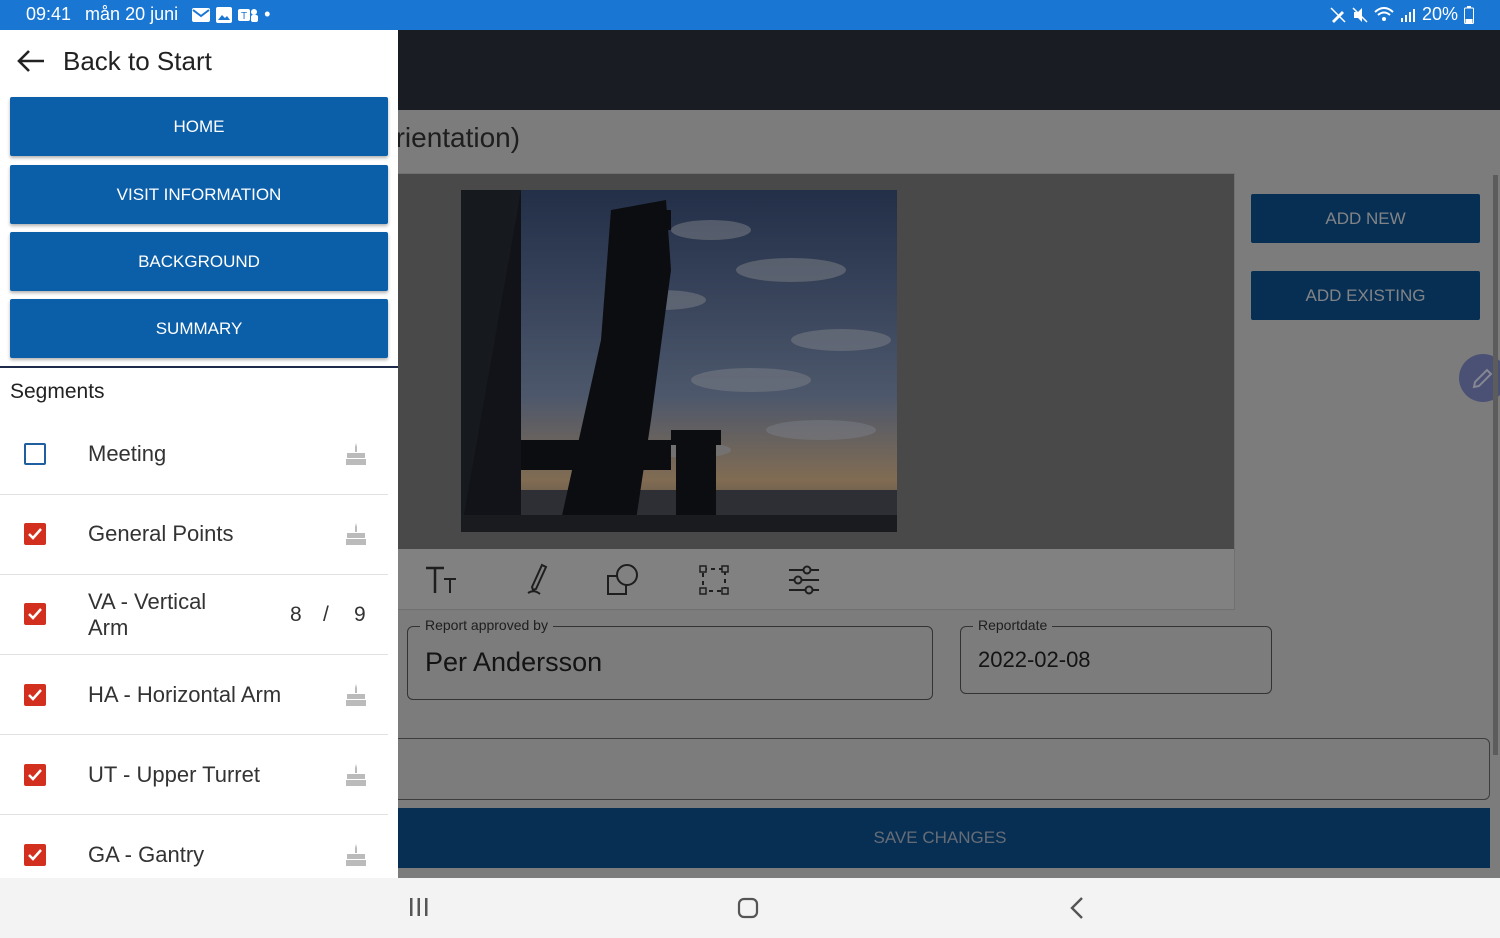 This screenshot has height=938, width=1500. What do you see at coordinates (1338, 14) in the screenshot?
I see `pen-off-icon` at bounding box center [1338, 14].